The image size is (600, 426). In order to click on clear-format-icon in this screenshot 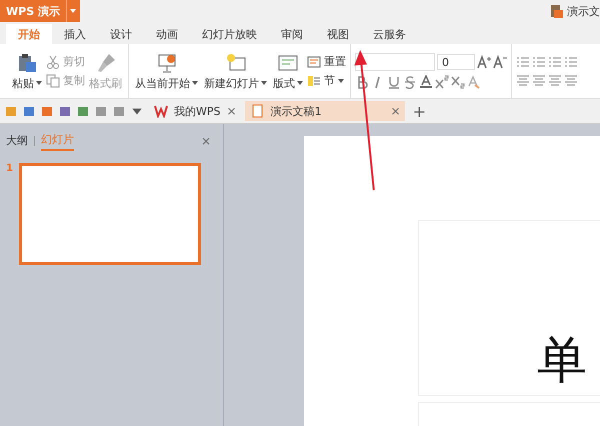, I will do `click(474, 82)`.